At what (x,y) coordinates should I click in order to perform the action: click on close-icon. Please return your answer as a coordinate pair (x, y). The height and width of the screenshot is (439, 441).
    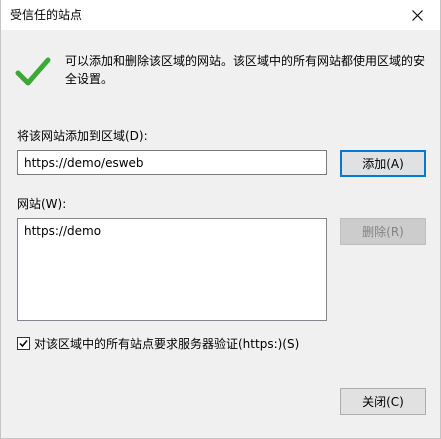
    Looking at the image, I should click on (417, 15).